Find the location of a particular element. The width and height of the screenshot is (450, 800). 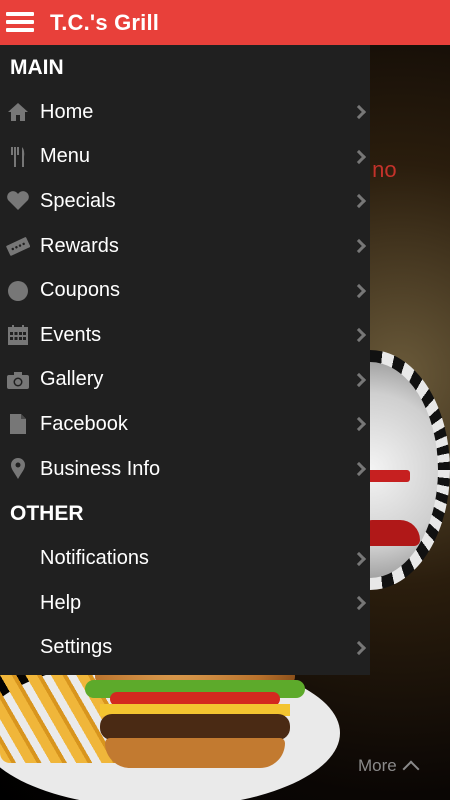

drawer-item-home: Home is located at coordinates (185, 112).